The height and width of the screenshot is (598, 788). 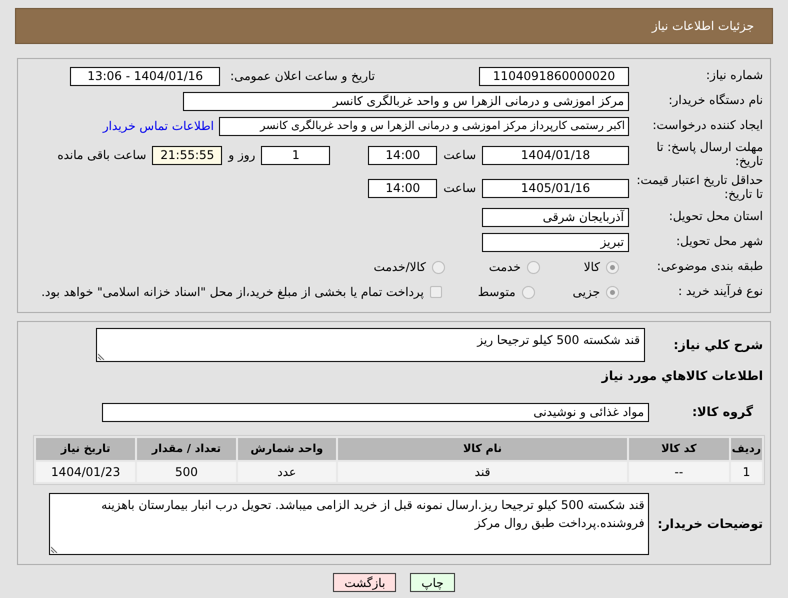 I want to click on column-header: تعداد / مقدار, so click(x=186, y=449).